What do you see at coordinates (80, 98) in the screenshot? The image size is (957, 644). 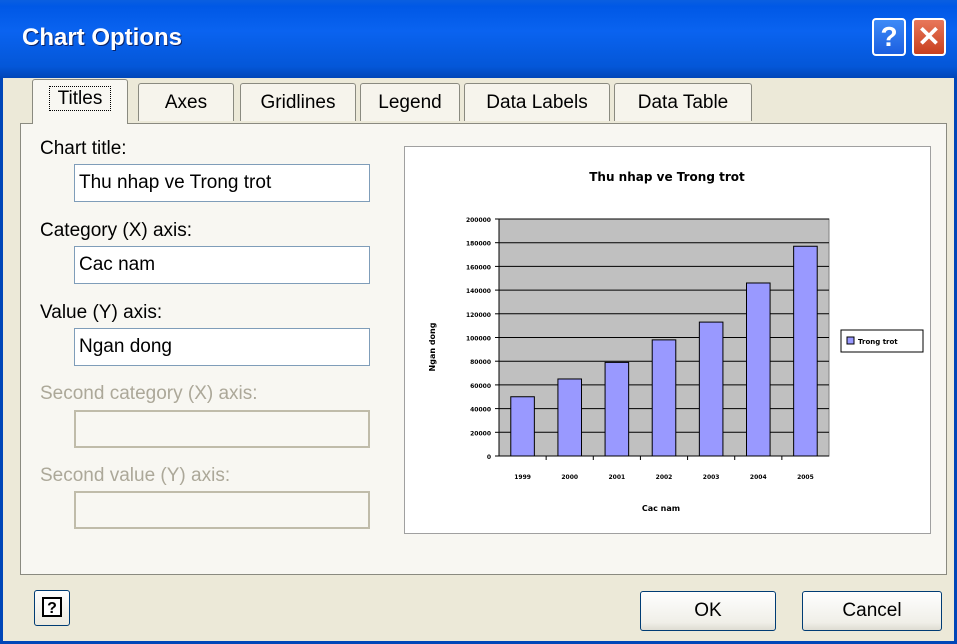 I see `tab-titles-label: Titles` at bounding box center [80, 98].